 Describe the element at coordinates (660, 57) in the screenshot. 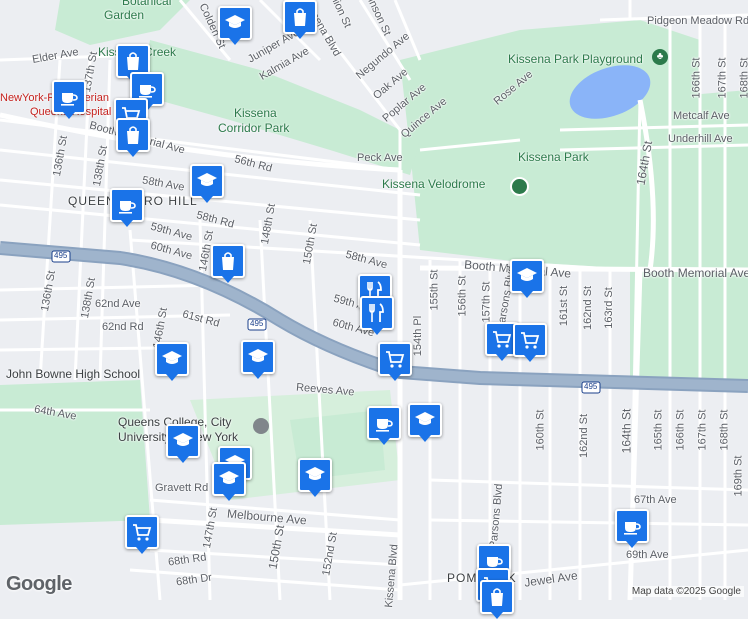

I see `tree-icon: ♣` at that location.